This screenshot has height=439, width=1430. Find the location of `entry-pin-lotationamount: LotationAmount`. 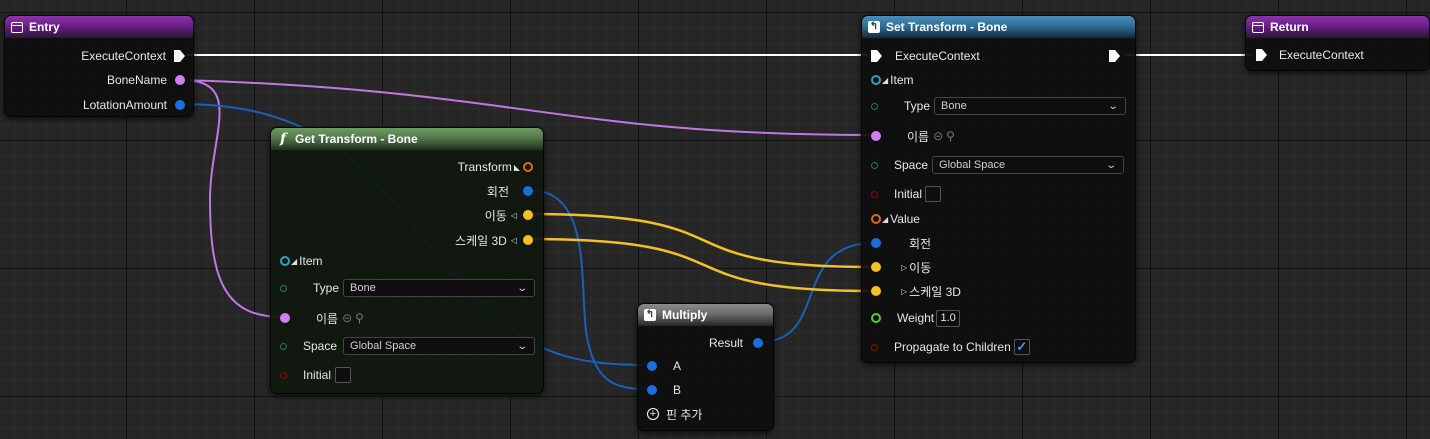

entry-pin-lotationamount: LotationAmount is located at coordinates (134, 105).